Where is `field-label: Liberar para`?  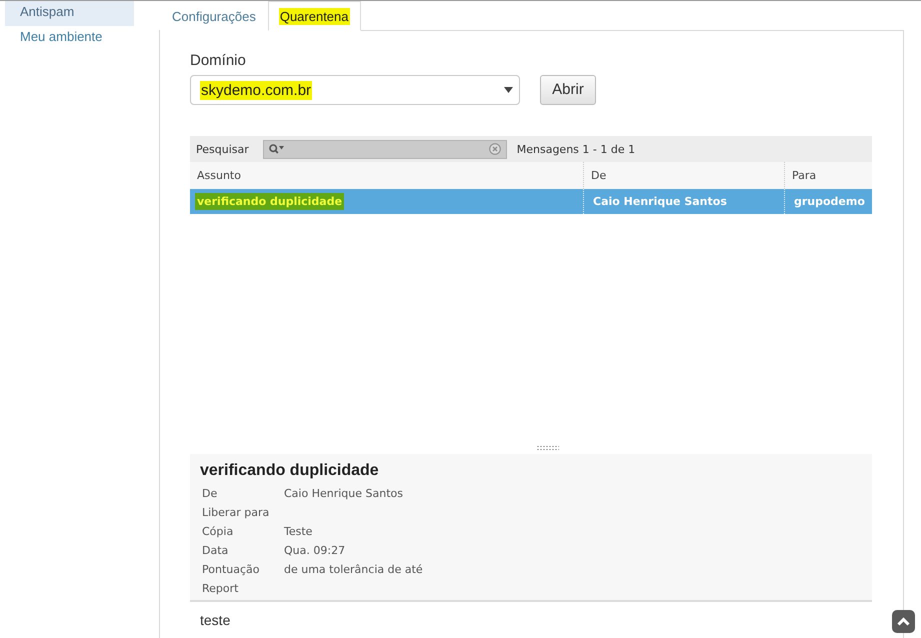
field-label: Liberar para is located at coordinates (236, 513).